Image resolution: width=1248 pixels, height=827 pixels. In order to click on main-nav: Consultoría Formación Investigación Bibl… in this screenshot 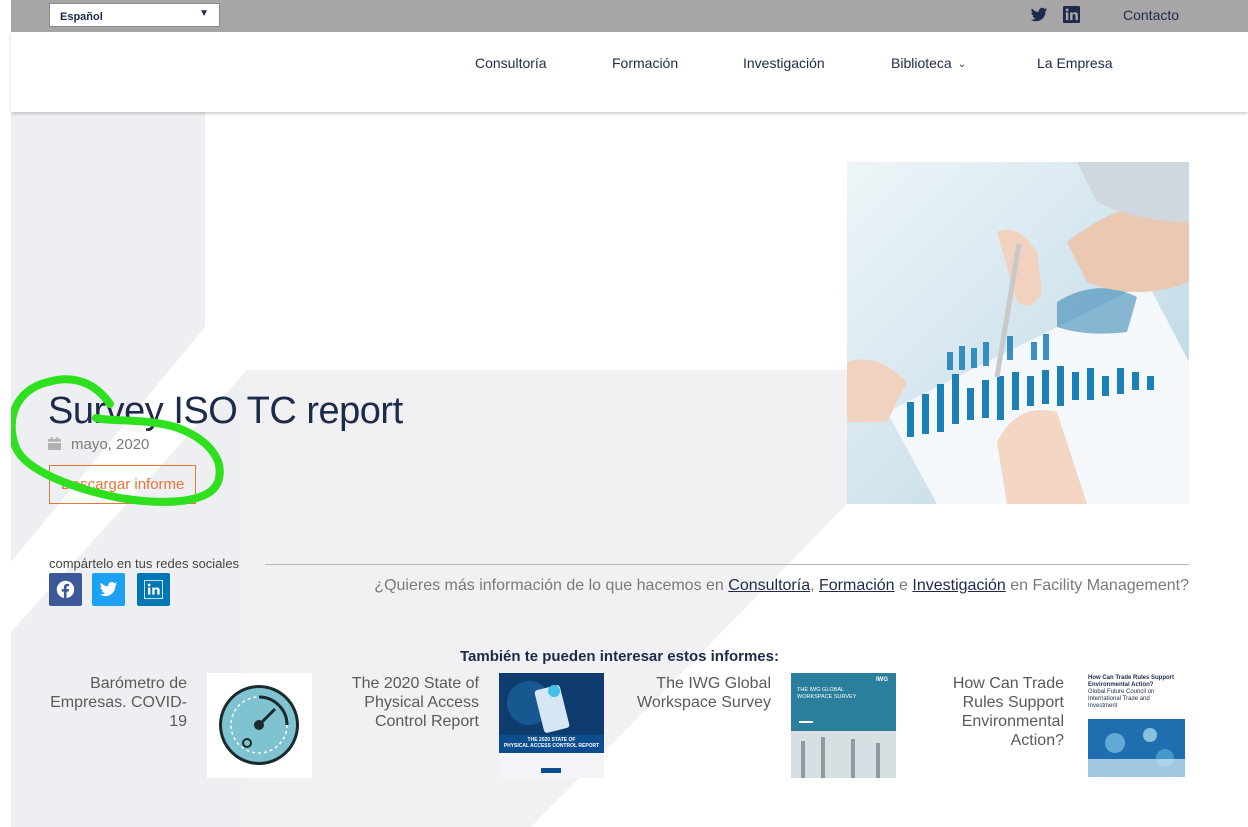, I will do `click(629, 72)`.